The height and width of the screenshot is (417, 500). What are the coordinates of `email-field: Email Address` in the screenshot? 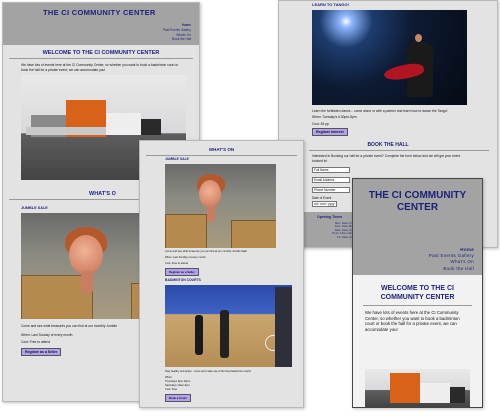 It's located at (331, 180).